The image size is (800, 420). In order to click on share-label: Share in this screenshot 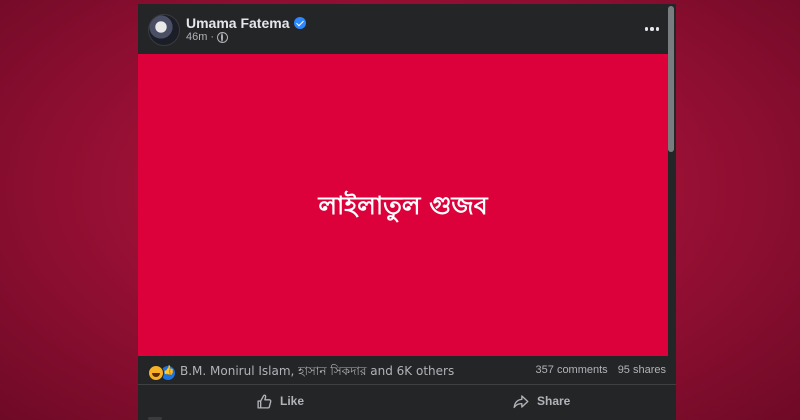, I will do `click(554, 401)`.